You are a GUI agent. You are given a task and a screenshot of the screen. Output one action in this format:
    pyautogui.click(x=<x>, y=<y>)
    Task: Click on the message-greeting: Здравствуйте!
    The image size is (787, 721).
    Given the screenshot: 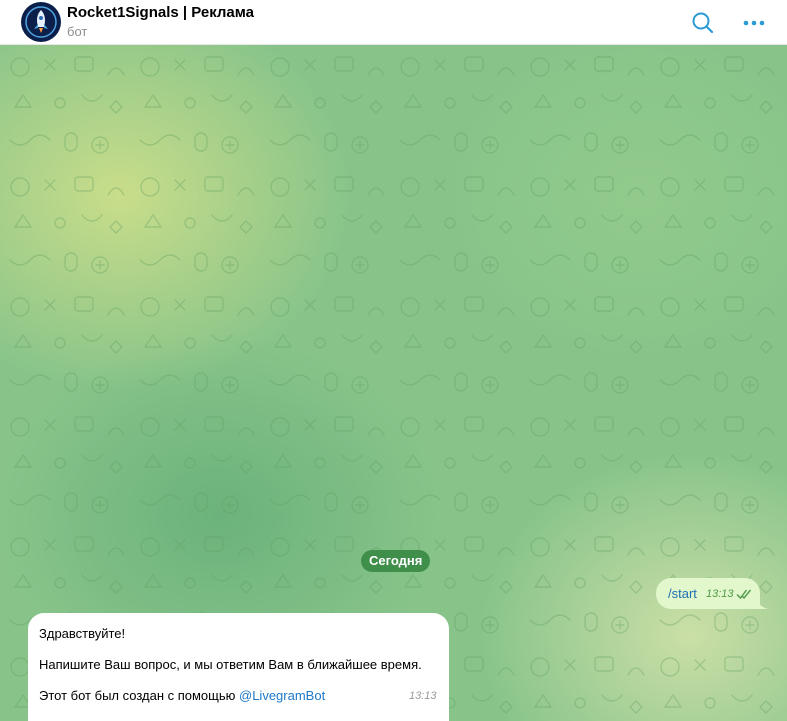 What is the action you would take?
    pyautogui.click(x=82, y=633)
    